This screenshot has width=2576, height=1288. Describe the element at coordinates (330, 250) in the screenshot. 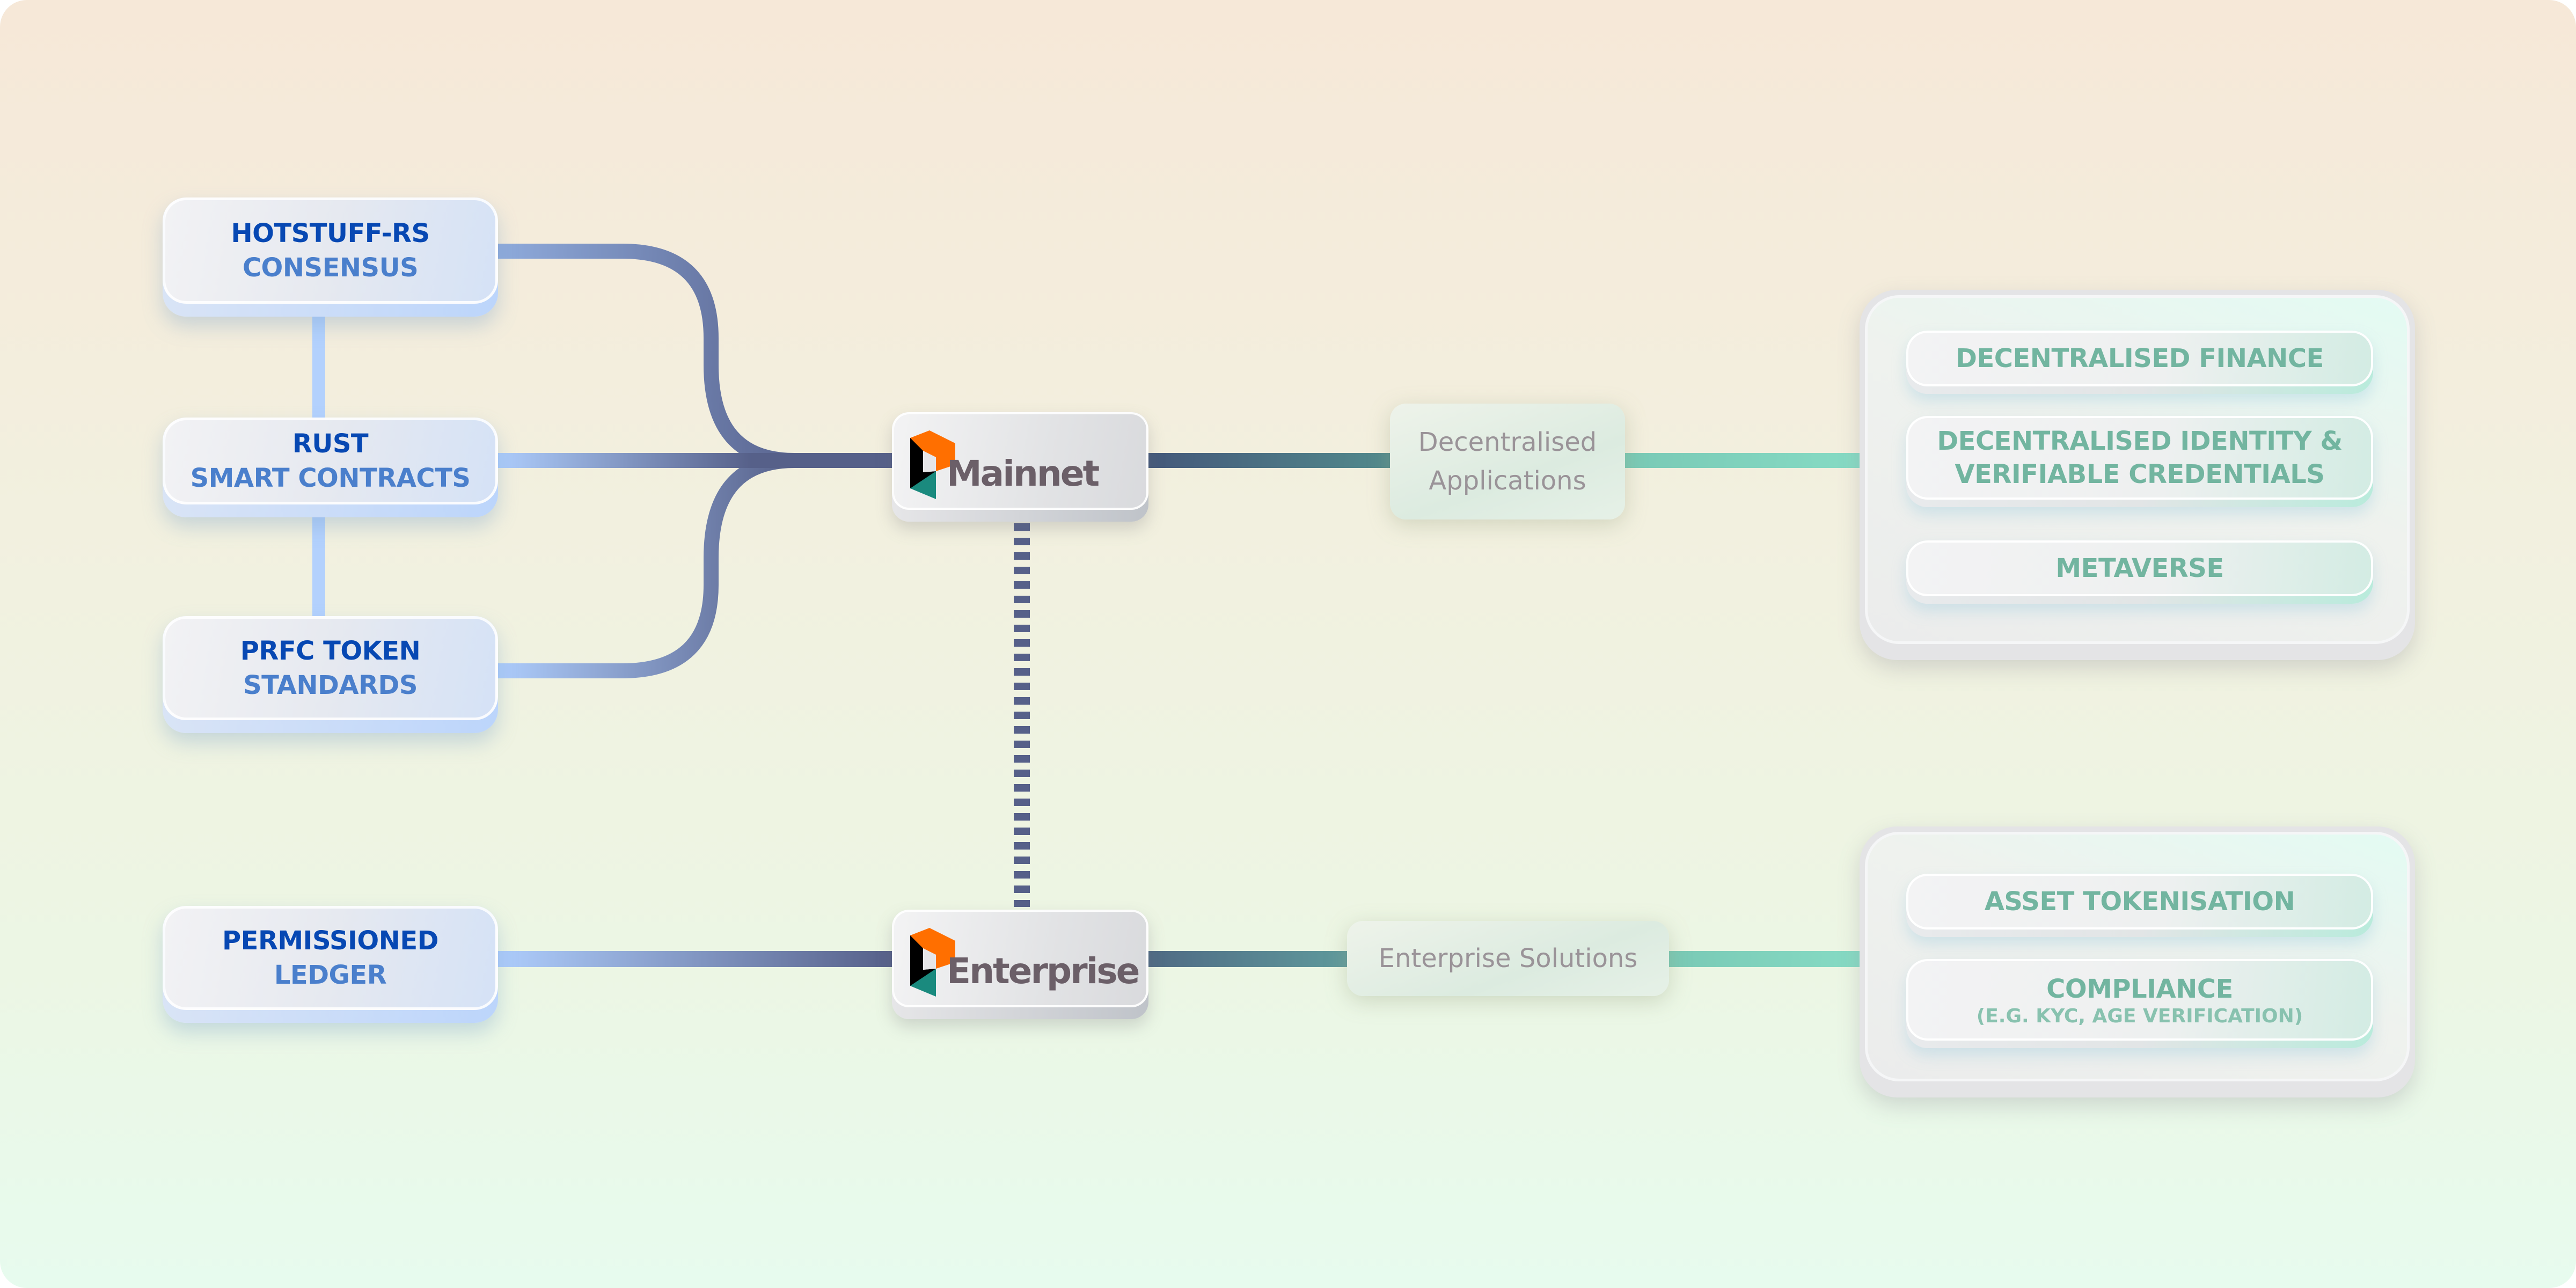

I see `feature-box-face: HOTSTUFF-RS CONSENSUS` at that location.